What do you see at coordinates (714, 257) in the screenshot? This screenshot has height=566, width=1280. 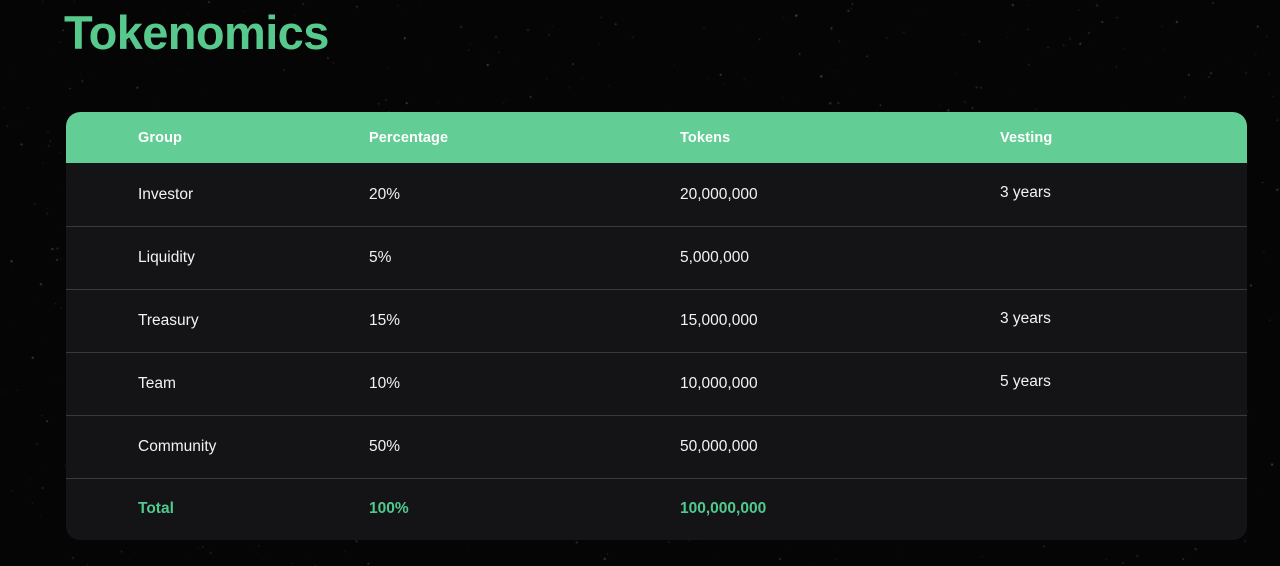 I see `cell-tokens: 5,000,000` at bounding box center [714, 257].